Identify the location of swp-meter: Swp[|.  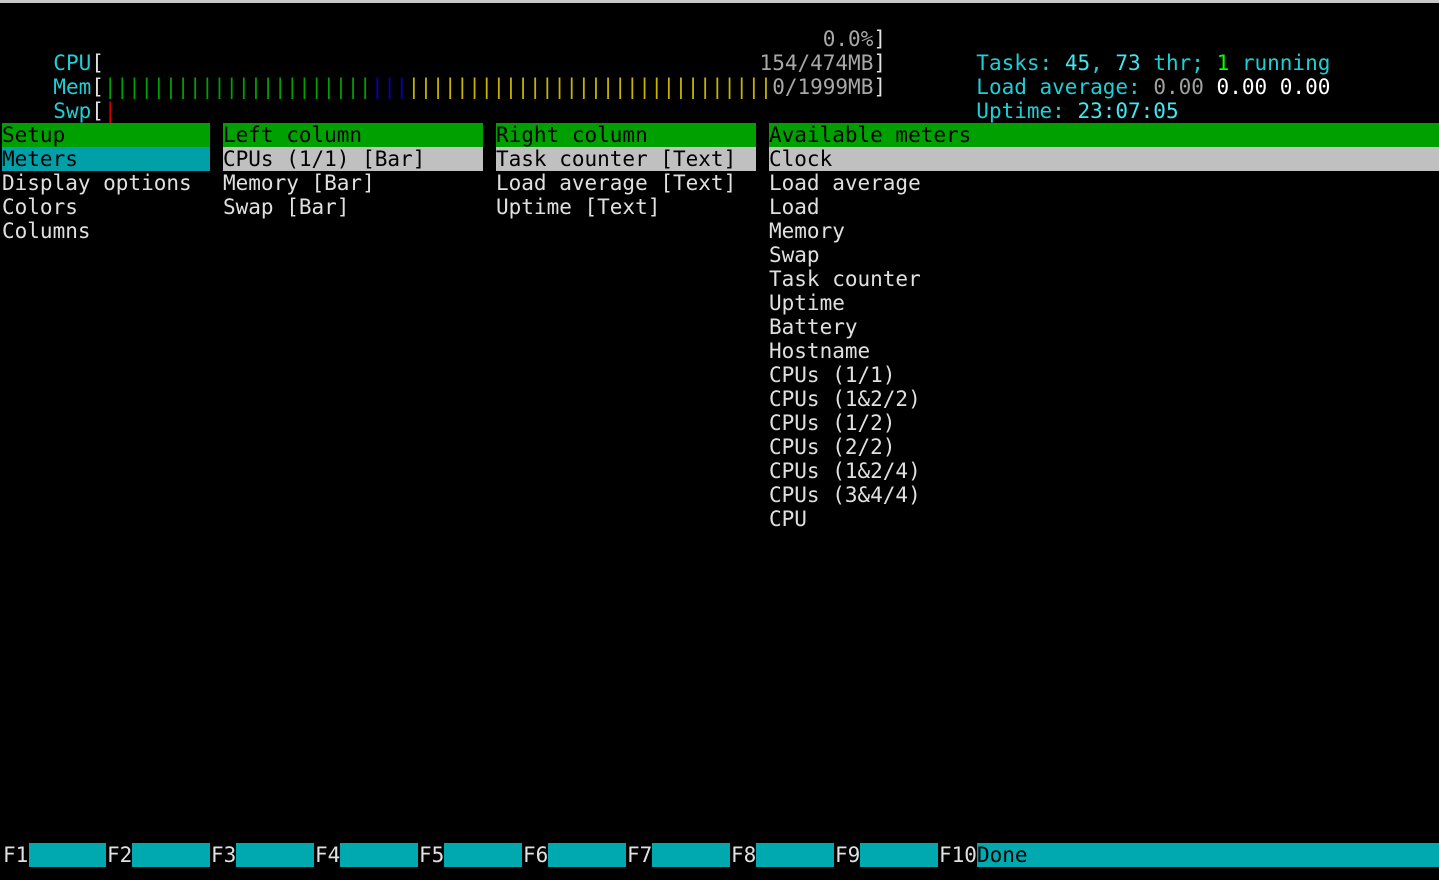
(85, 111).